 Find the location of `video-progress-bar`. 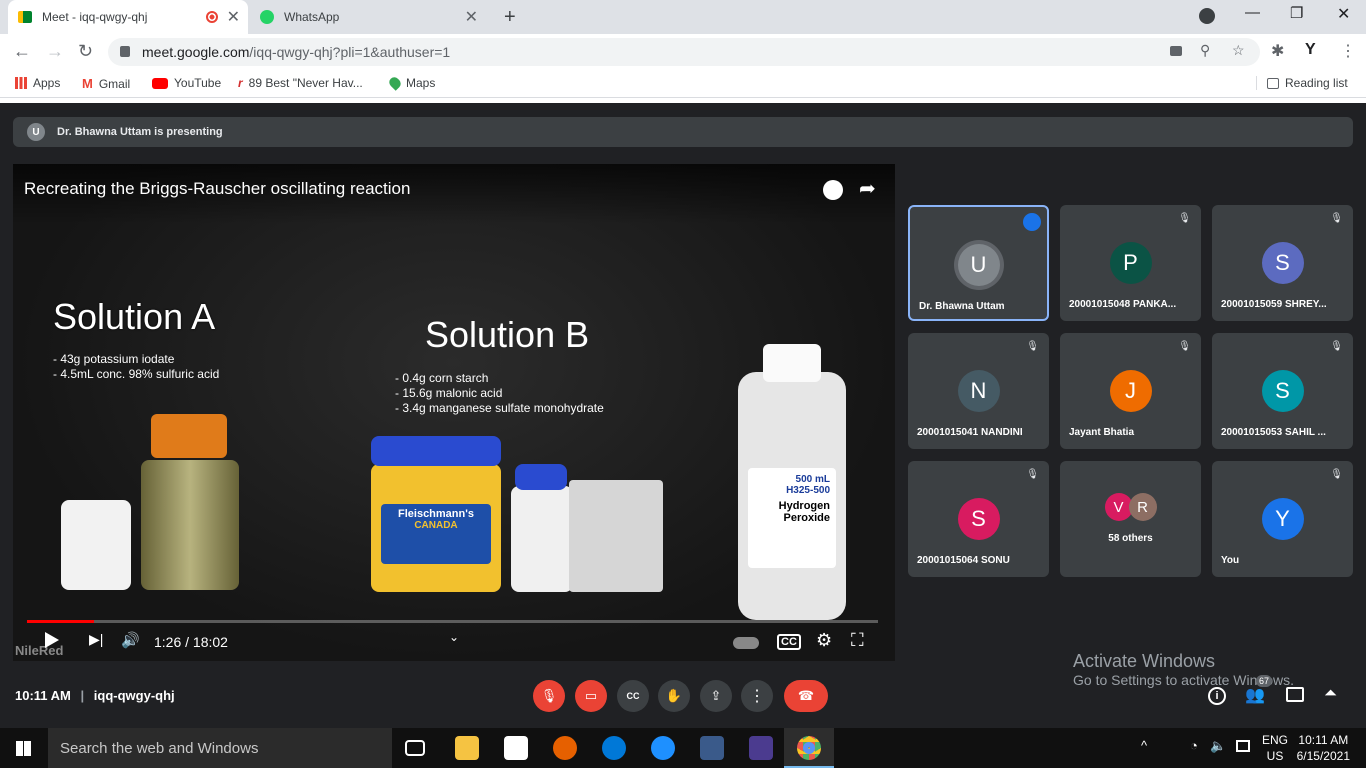

video-progress-bar is located at coordinates (452, 621).